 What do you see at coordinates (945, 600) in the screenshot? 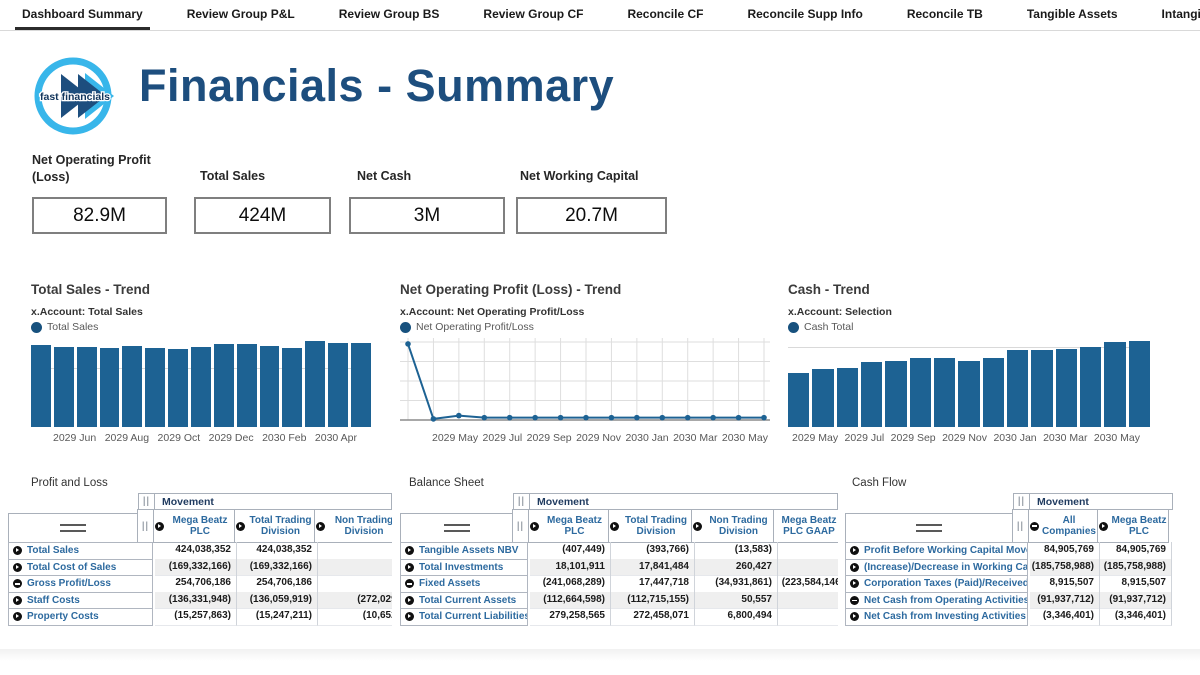
I see `row-label-net-cash-from-operating-activities: Net Cash from Operating Activities` at bounding box center [945, 600].